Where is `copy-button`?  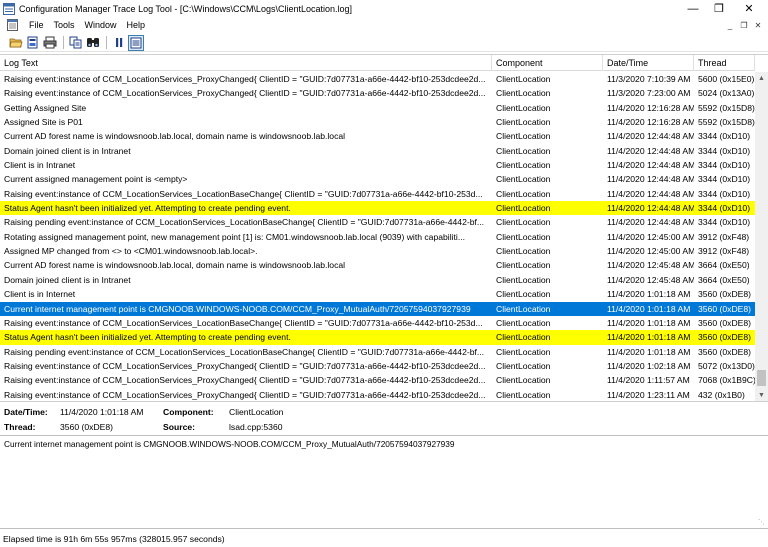
copy-button is located at coordinates (76, 43).